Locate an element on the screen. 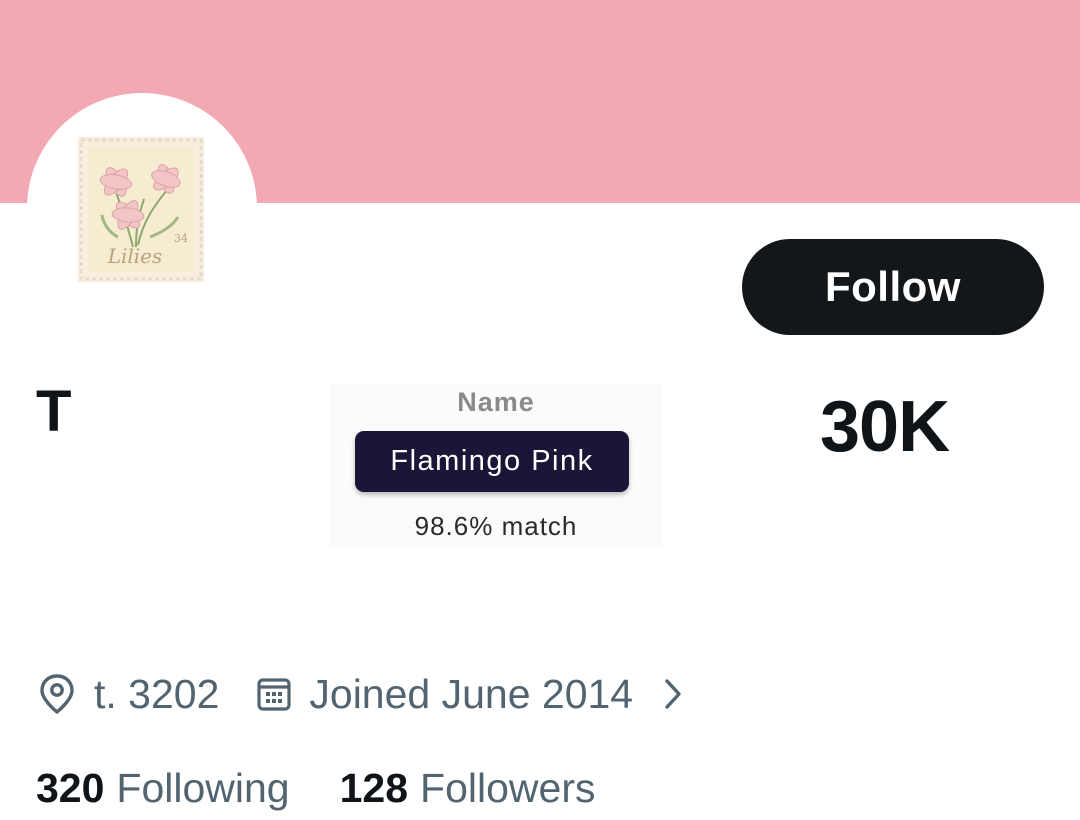 Image resolution: width=1080 pixels, height=820 pixels. avatar: Lilies 34 is located at coordinates (141, 209).